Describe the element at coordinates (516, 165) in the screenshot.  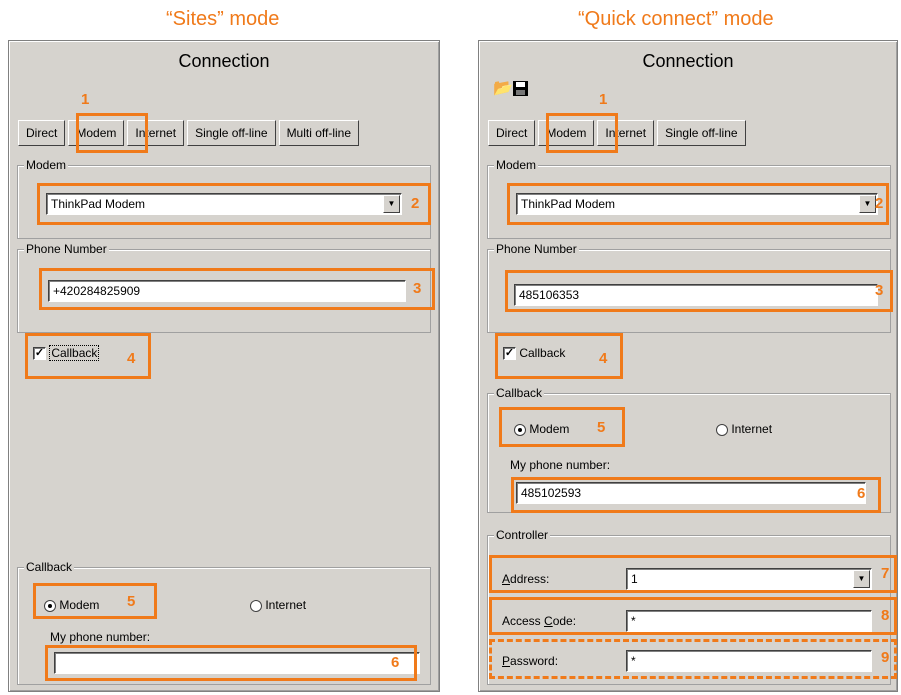
I see `right-modem-legend: Modem` at that location.